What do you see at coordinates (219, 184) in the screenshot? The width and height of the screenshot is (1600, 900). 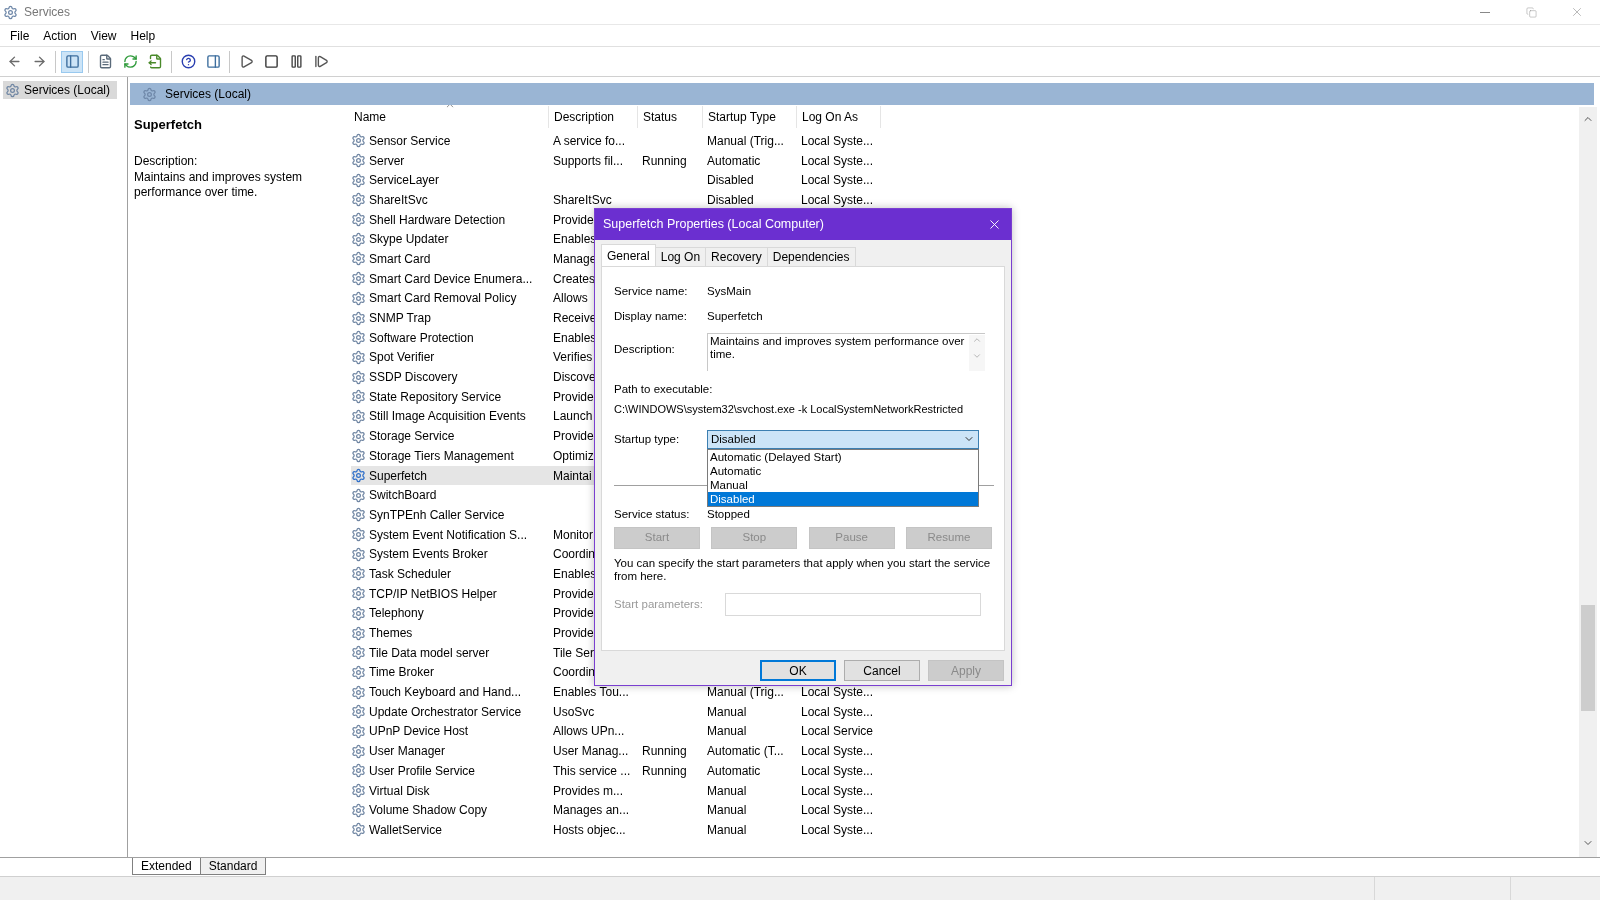 I see `description-text: Maintains and improves system performance over time.` at bounding box center [219, 184].